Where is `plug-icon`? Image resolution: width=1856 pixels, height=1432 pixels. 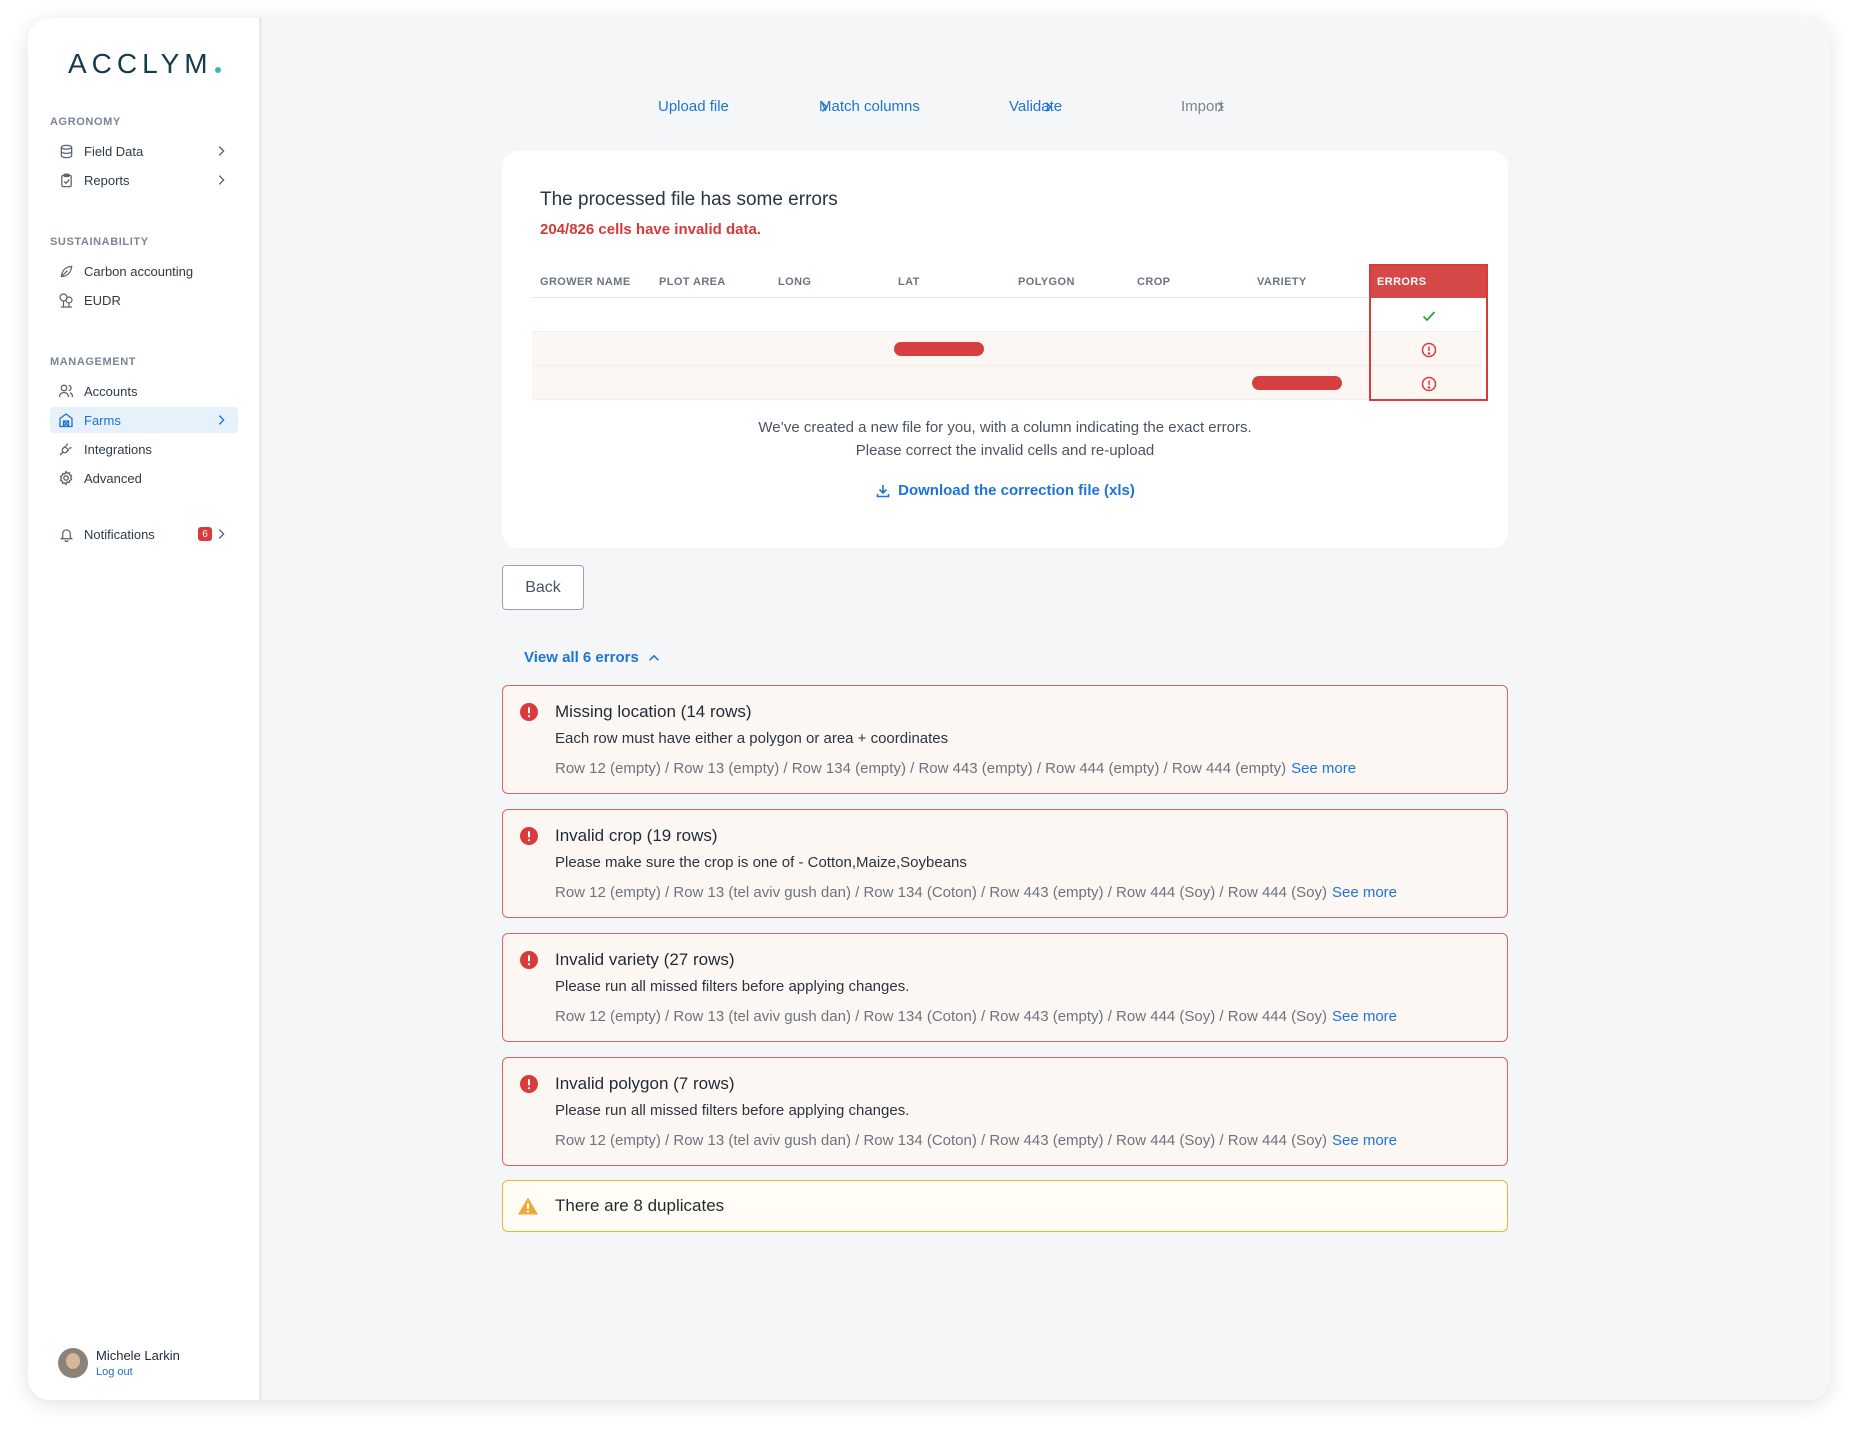 plug-icon is located at coordinates (66, 449).